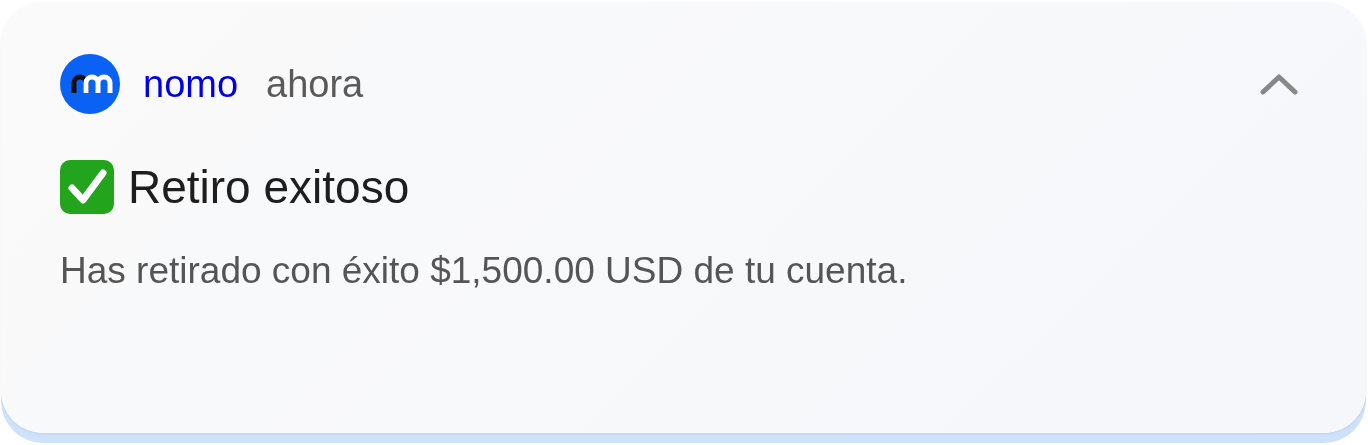 The height and width of the screenshot is (445, 1368). Describe the element at coordinates (191, 84) in the screenshot. I see `app-name: nomo` at that location.